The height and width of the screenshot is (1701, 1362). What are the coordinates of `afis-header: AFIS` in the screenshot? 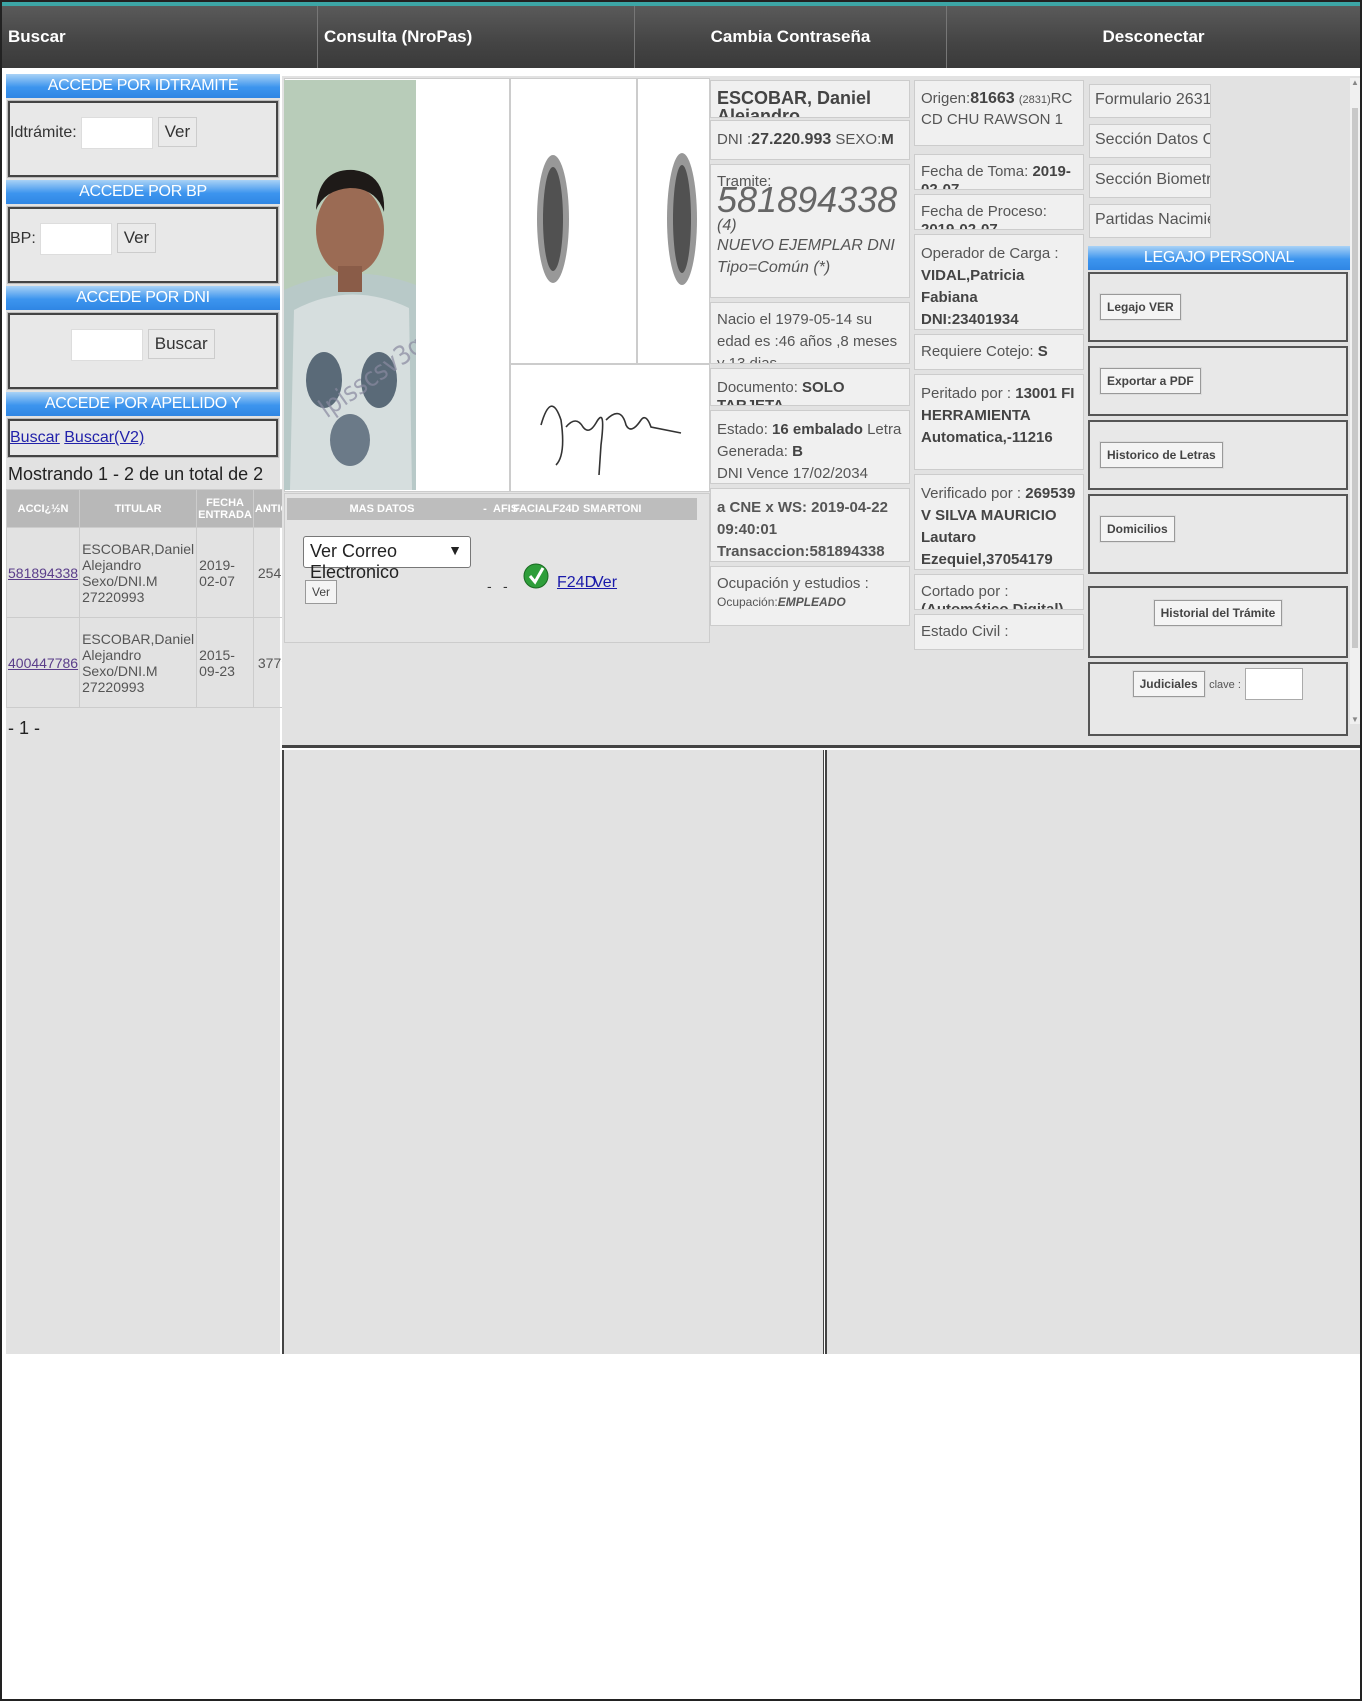 It's located at (506, 509).